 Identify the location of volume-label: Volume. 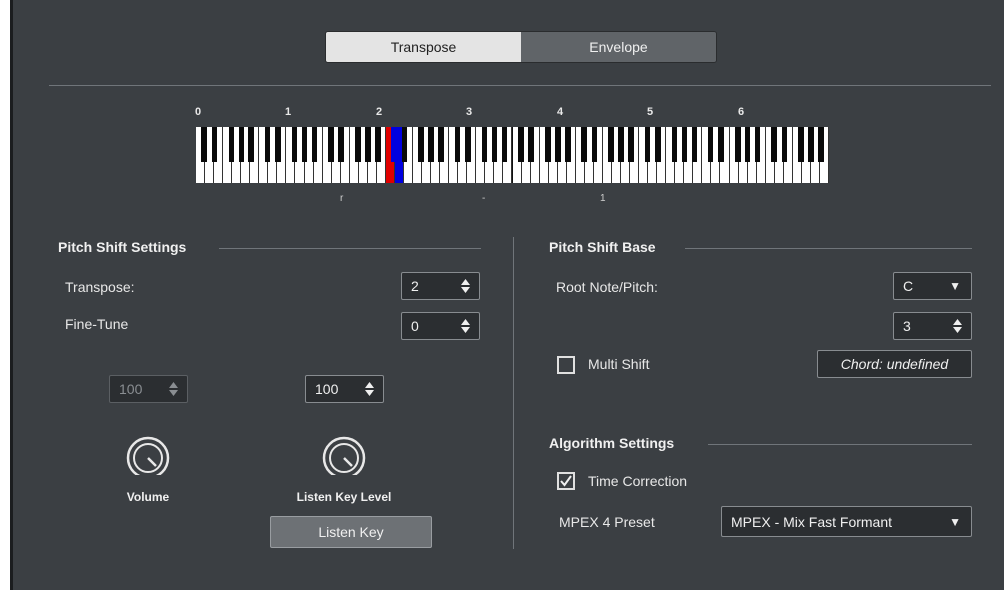
(148, 497).